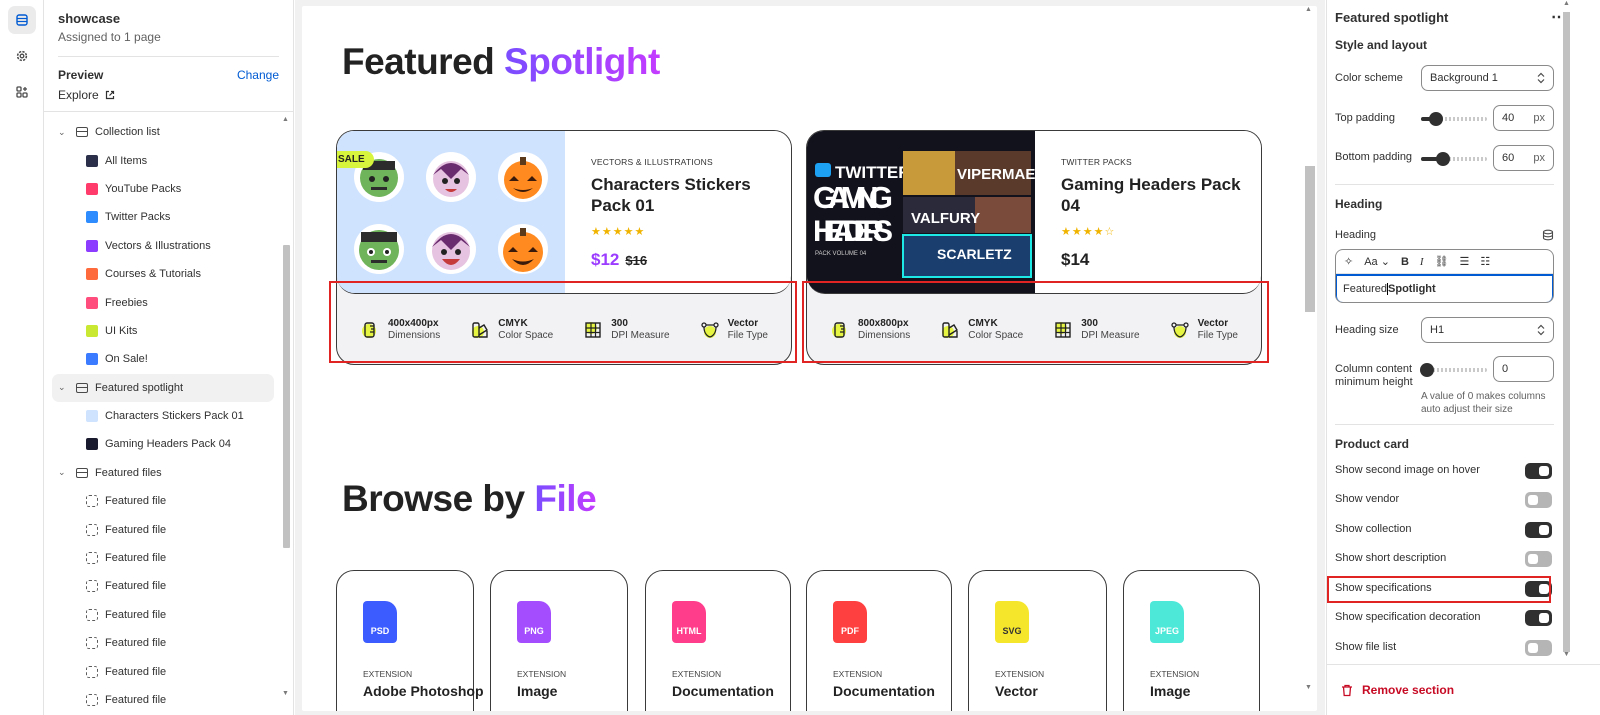 The height and width of the screenshot is (715, 1600). I want to click on file-icon: HTML, so click(689, 622).